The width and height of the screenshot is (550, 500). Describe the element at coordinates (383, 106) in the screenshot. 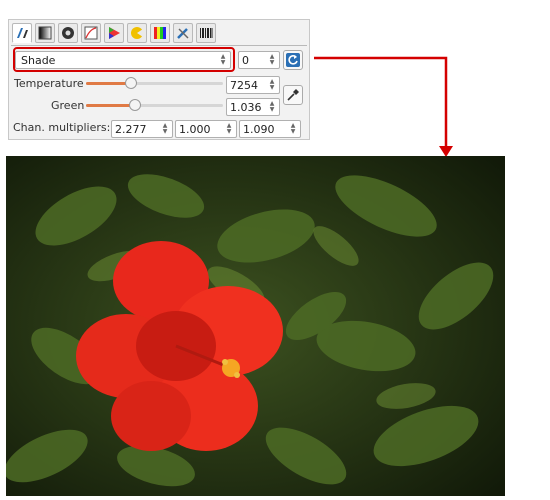

I see `callout-arrow` at that location.